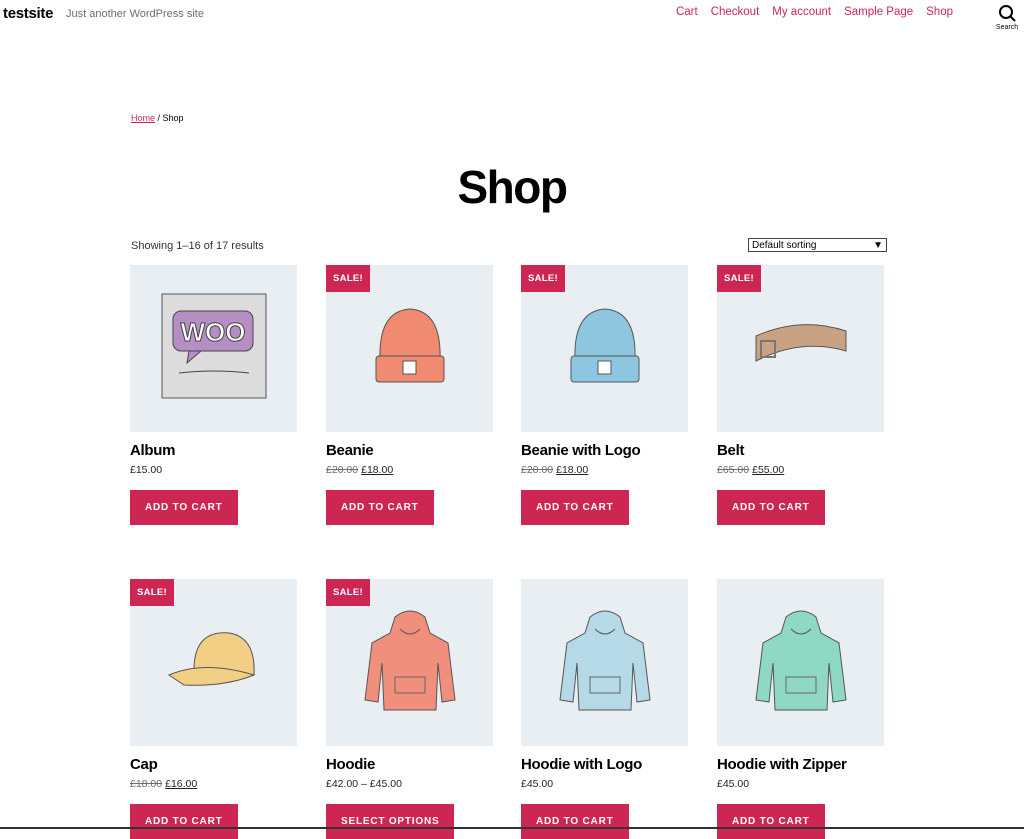 The width and height of the screenshot is (1024, 839). I want to click on product-card: WOO Album £15.00 ADD TO CART, so click(213, 395).